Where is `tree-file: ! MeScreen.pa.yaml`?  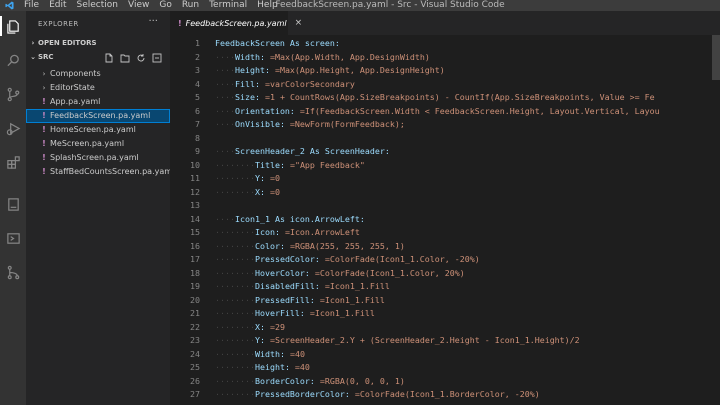 tree-file: ! MeScreen.pa.yaml is located at coordinates (98, 144).